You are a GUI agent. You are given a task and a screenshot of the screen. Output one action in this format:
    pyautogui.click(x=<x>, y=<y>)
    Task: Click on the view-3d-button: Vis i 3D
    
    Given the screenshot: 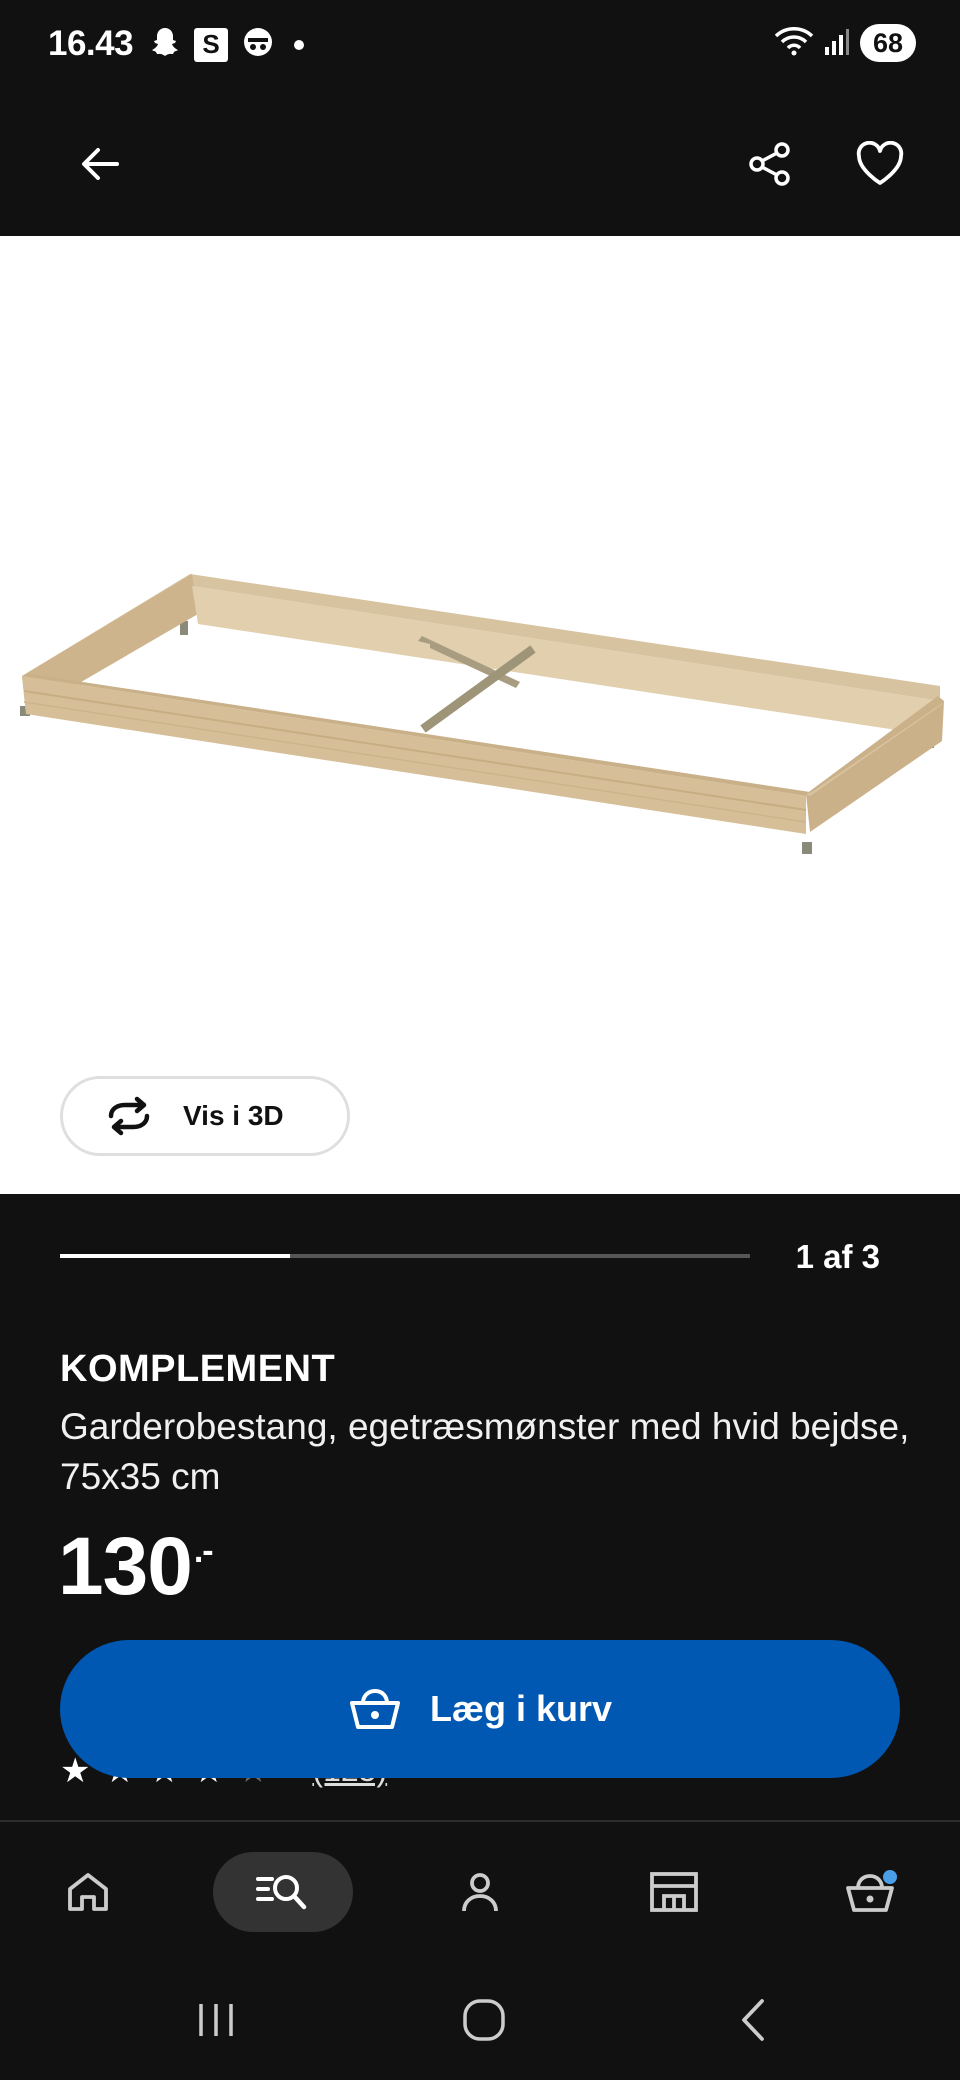 What is the action you would take?
    pyautogui.click(x=205, y=1116)
    